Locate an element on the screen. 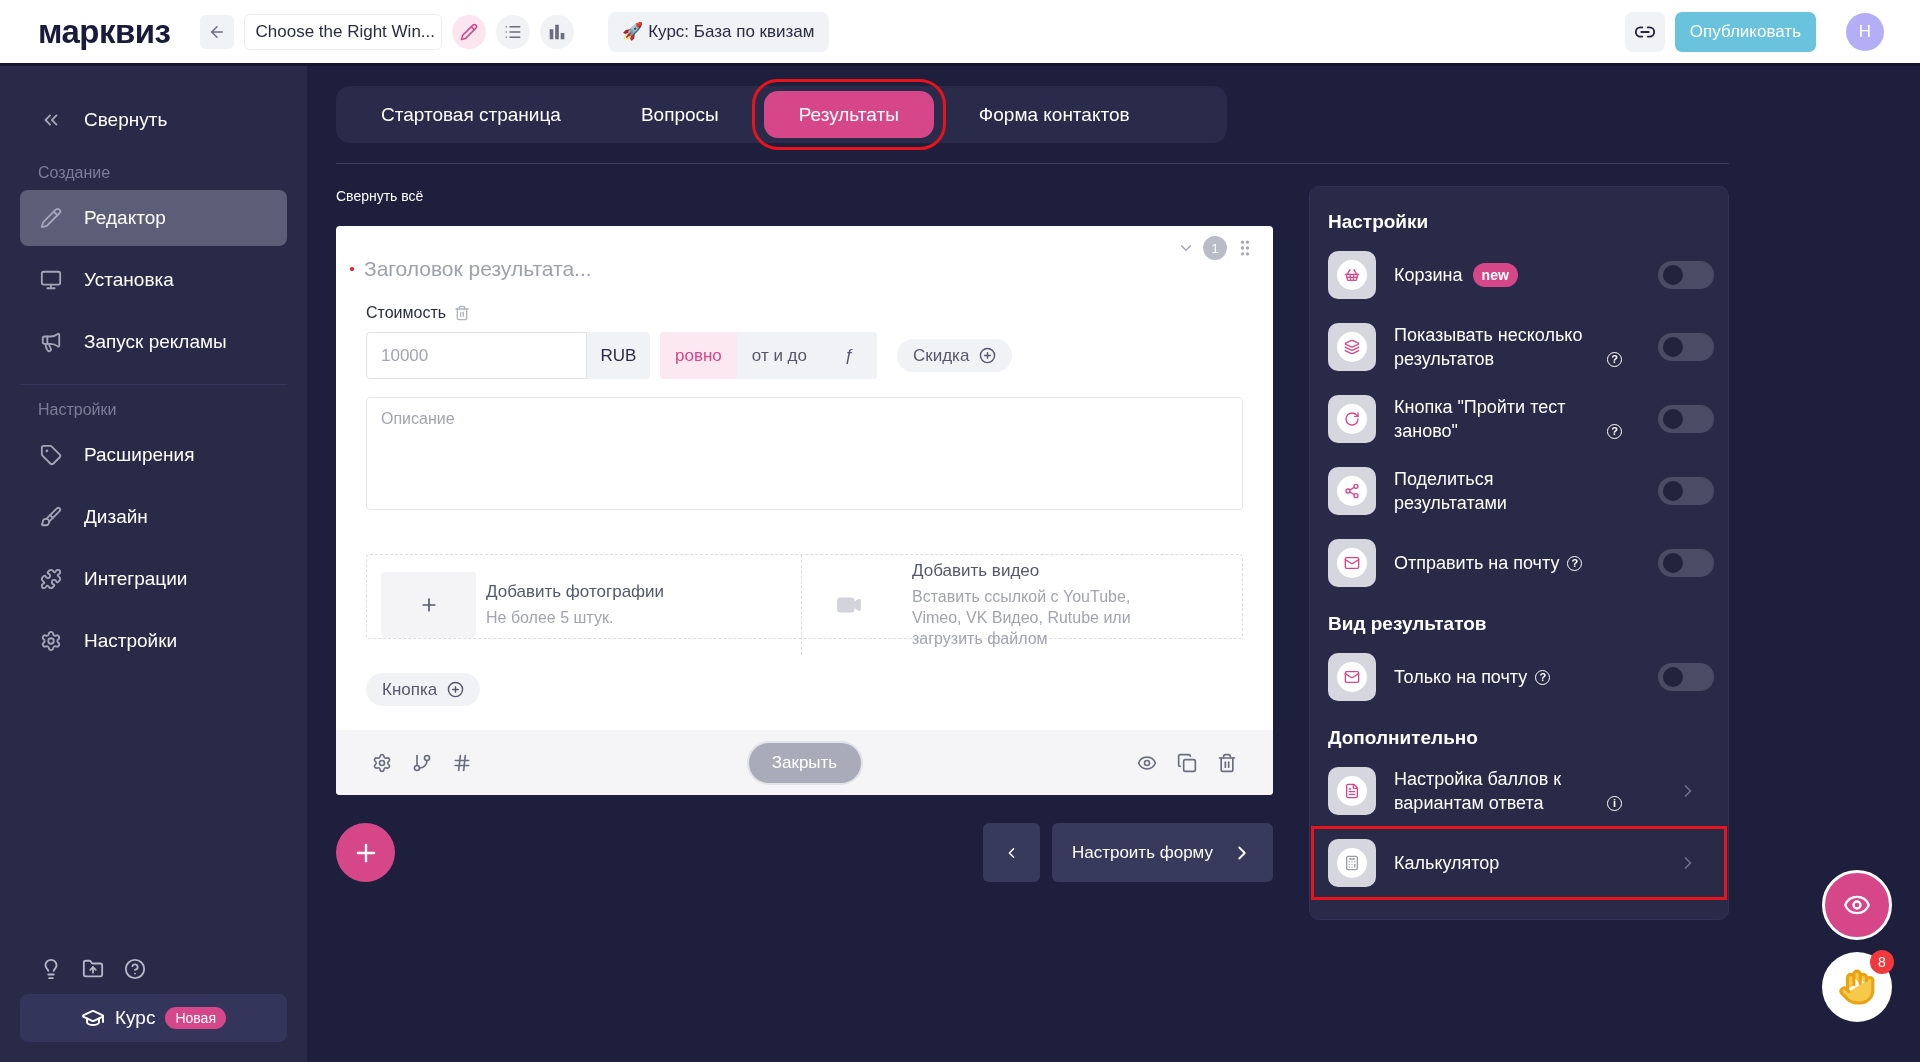 This screenshot has height=1062, width=1920. back-button is located at coordinates (217, 31).